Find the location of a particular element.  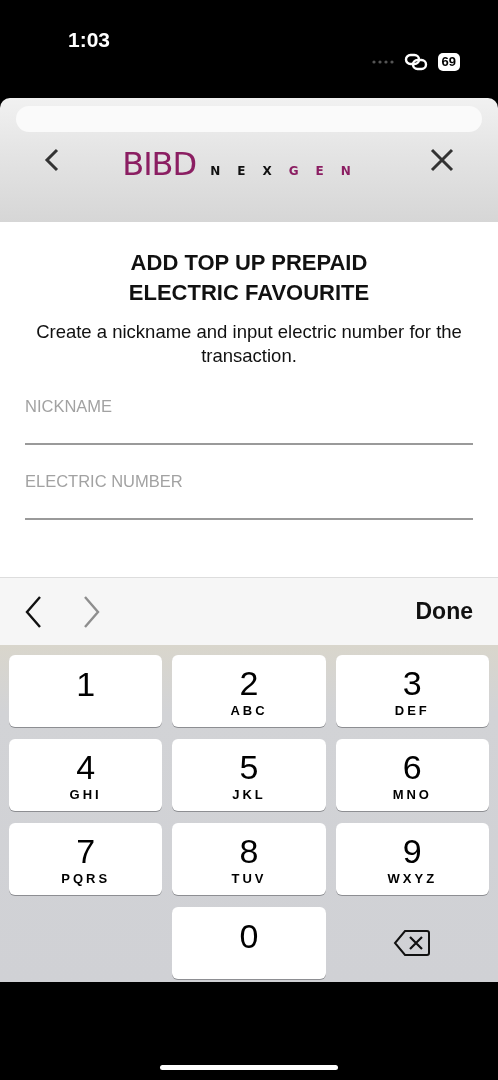

keypad-key: 0 is located at coordinates (249, 943).